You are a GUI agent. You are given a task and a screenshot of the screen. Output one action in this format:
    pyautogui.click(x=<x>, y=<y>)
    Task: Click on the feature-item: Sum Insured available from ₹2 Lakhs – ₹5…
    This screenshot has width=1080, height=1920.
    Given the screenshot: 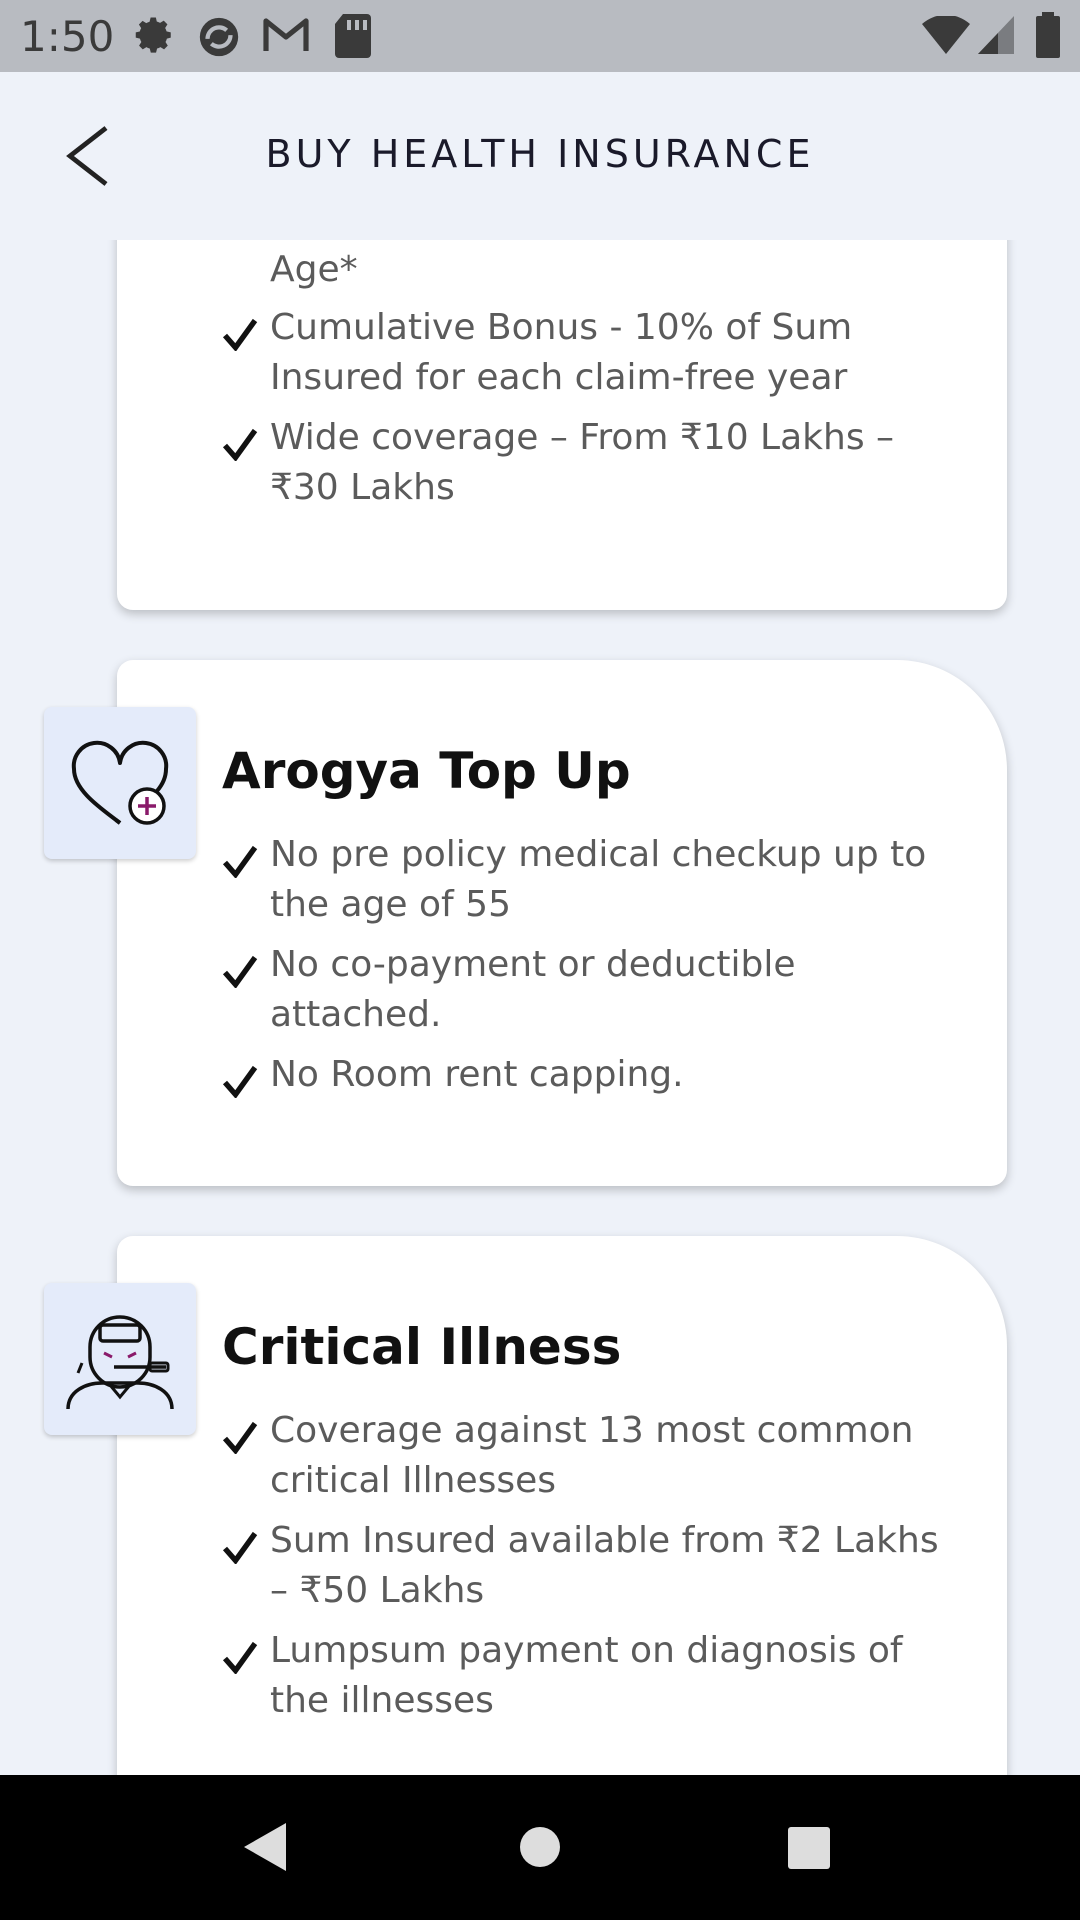 What is the action you would take?
    pyautogui.click(x=592, y=1566)
    